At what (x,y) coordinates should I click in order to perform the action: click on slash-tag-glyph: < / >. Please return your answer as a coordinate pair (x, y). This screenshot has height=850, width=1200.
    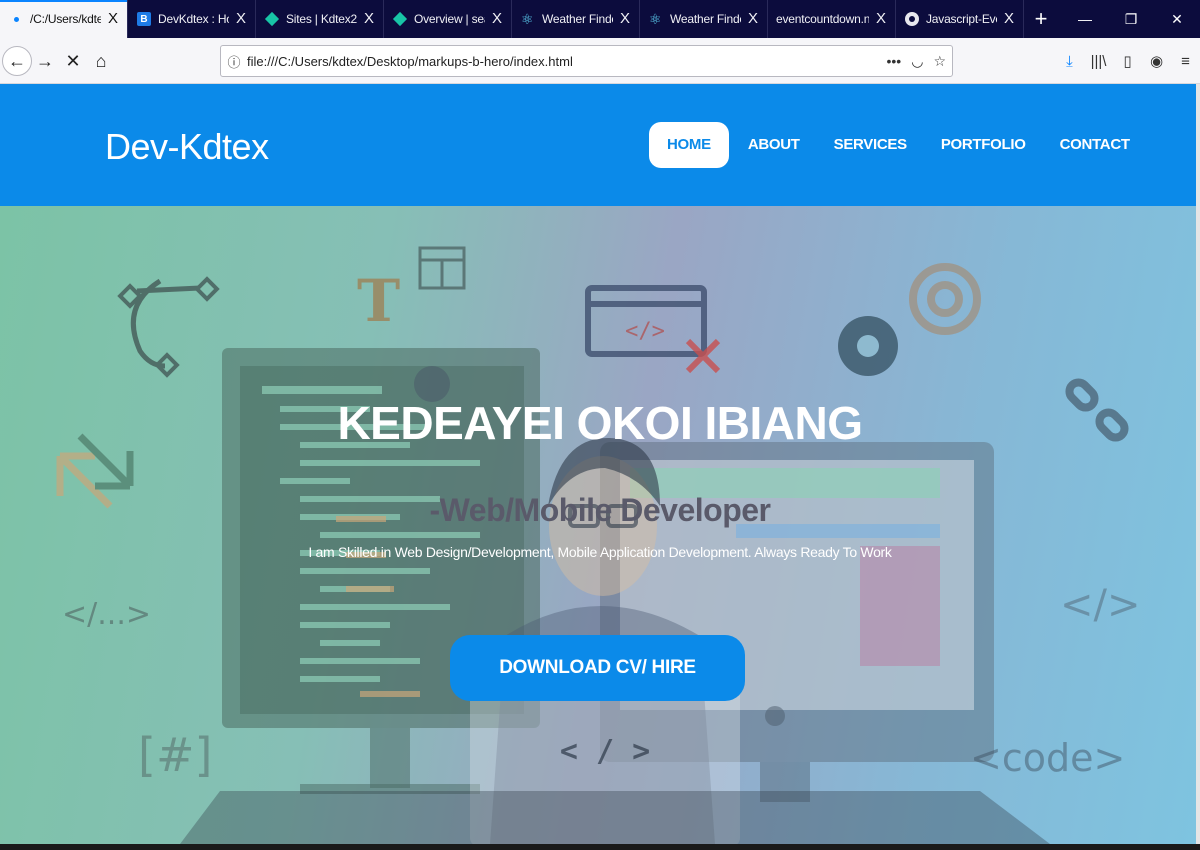
    Looking at the image, I should click on (605, 751).